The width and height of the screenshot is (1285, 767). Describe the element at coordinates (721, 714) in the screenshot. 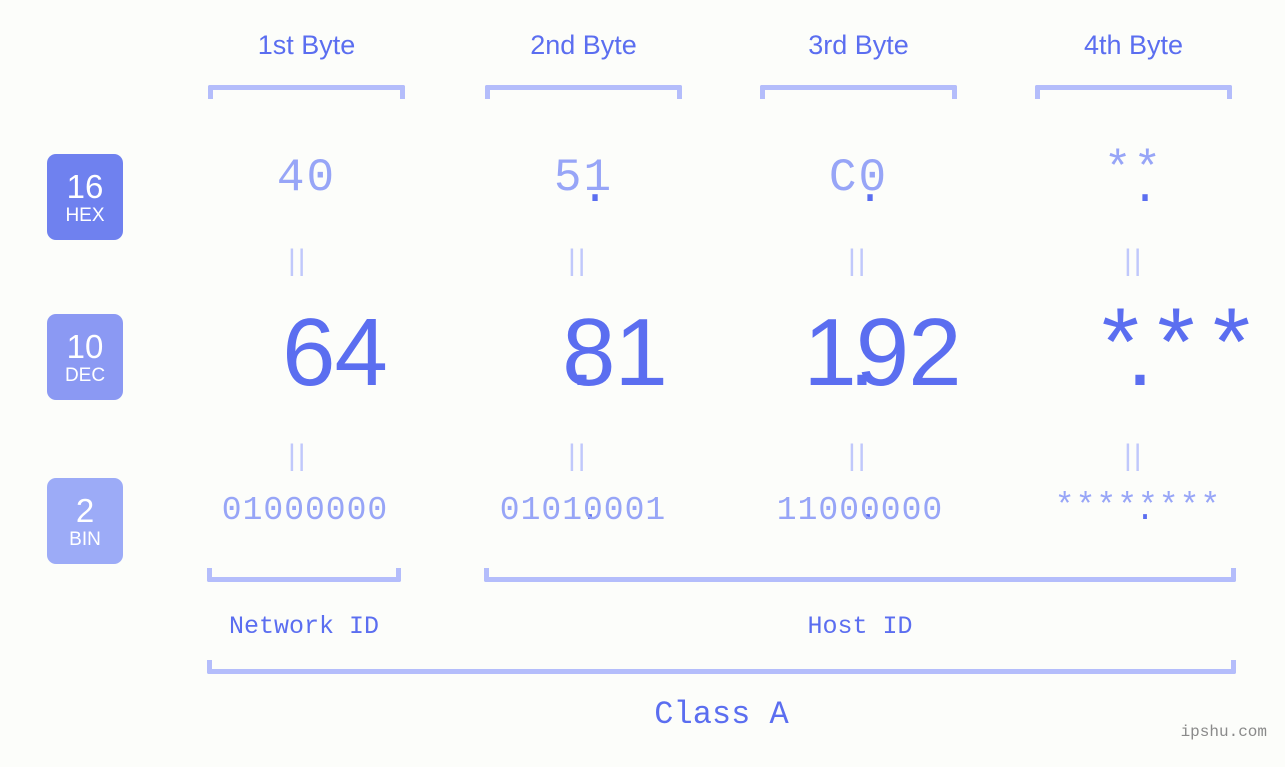

I see `class-label: Class A` at that location.